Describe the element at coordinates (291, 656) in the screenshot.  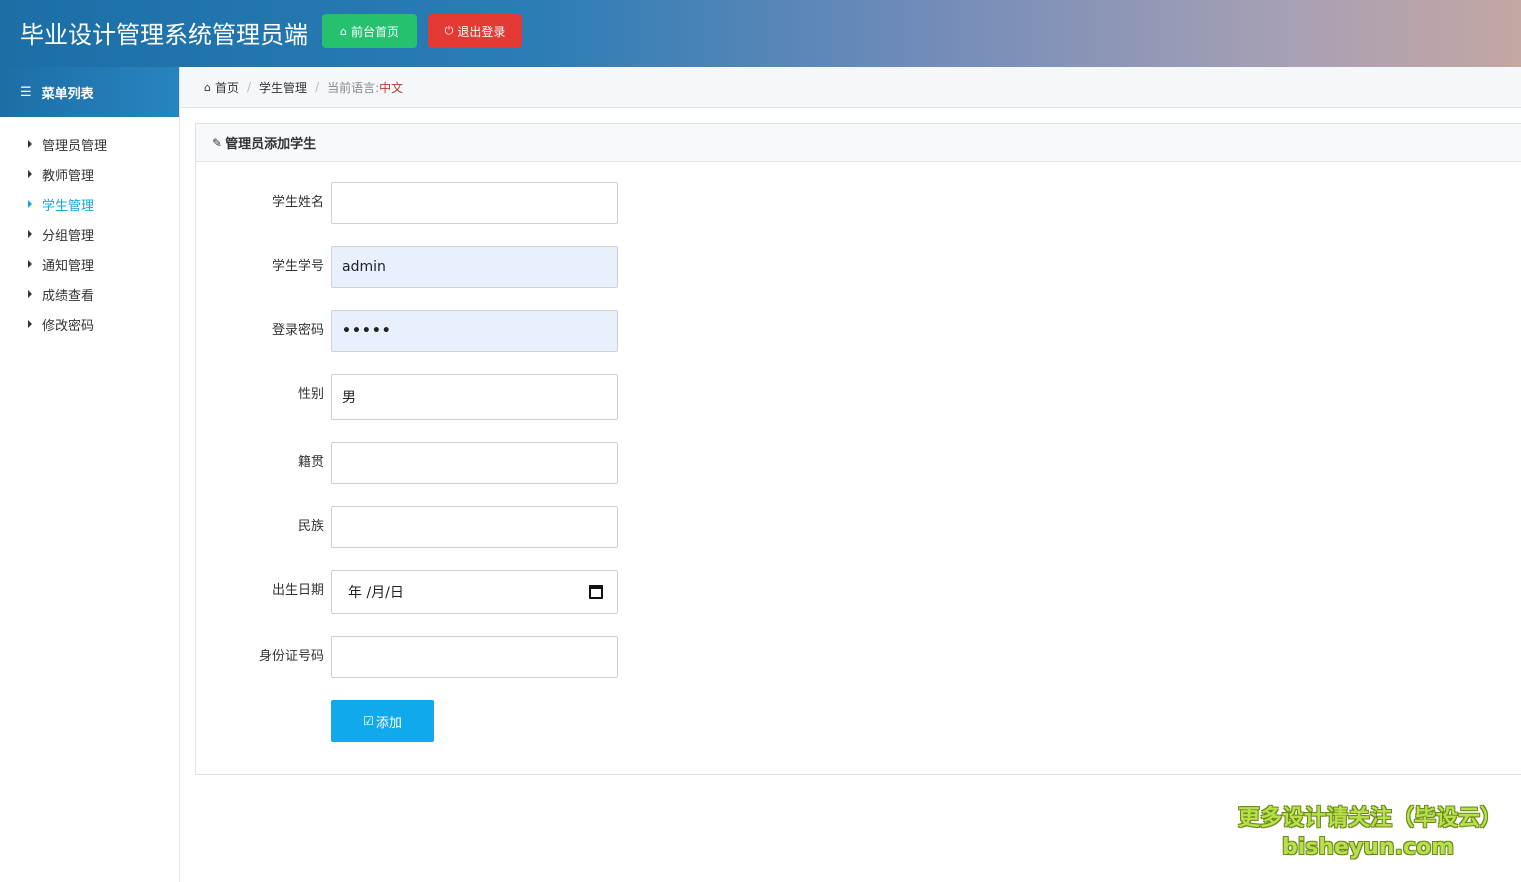
I see `id-card-label: 身份证号码` at that location.